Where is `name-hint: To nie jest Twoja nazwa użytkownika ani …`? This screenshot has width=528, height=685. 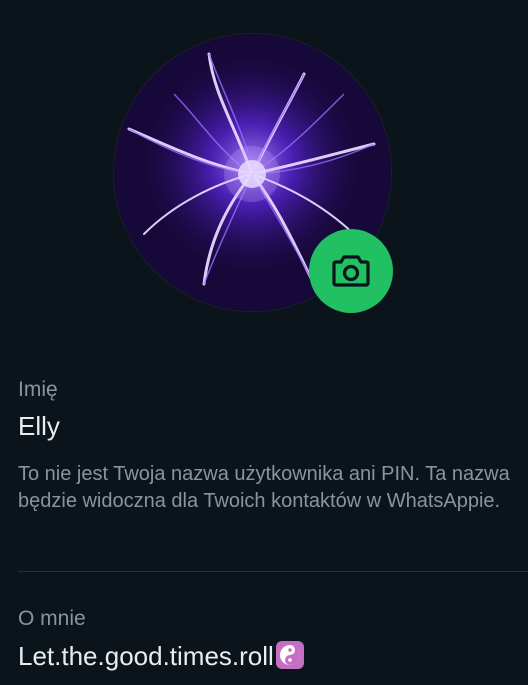
name-hint: To nie jest Twoja nazwa użytkownika ani … is located at coordinates (264, 487).